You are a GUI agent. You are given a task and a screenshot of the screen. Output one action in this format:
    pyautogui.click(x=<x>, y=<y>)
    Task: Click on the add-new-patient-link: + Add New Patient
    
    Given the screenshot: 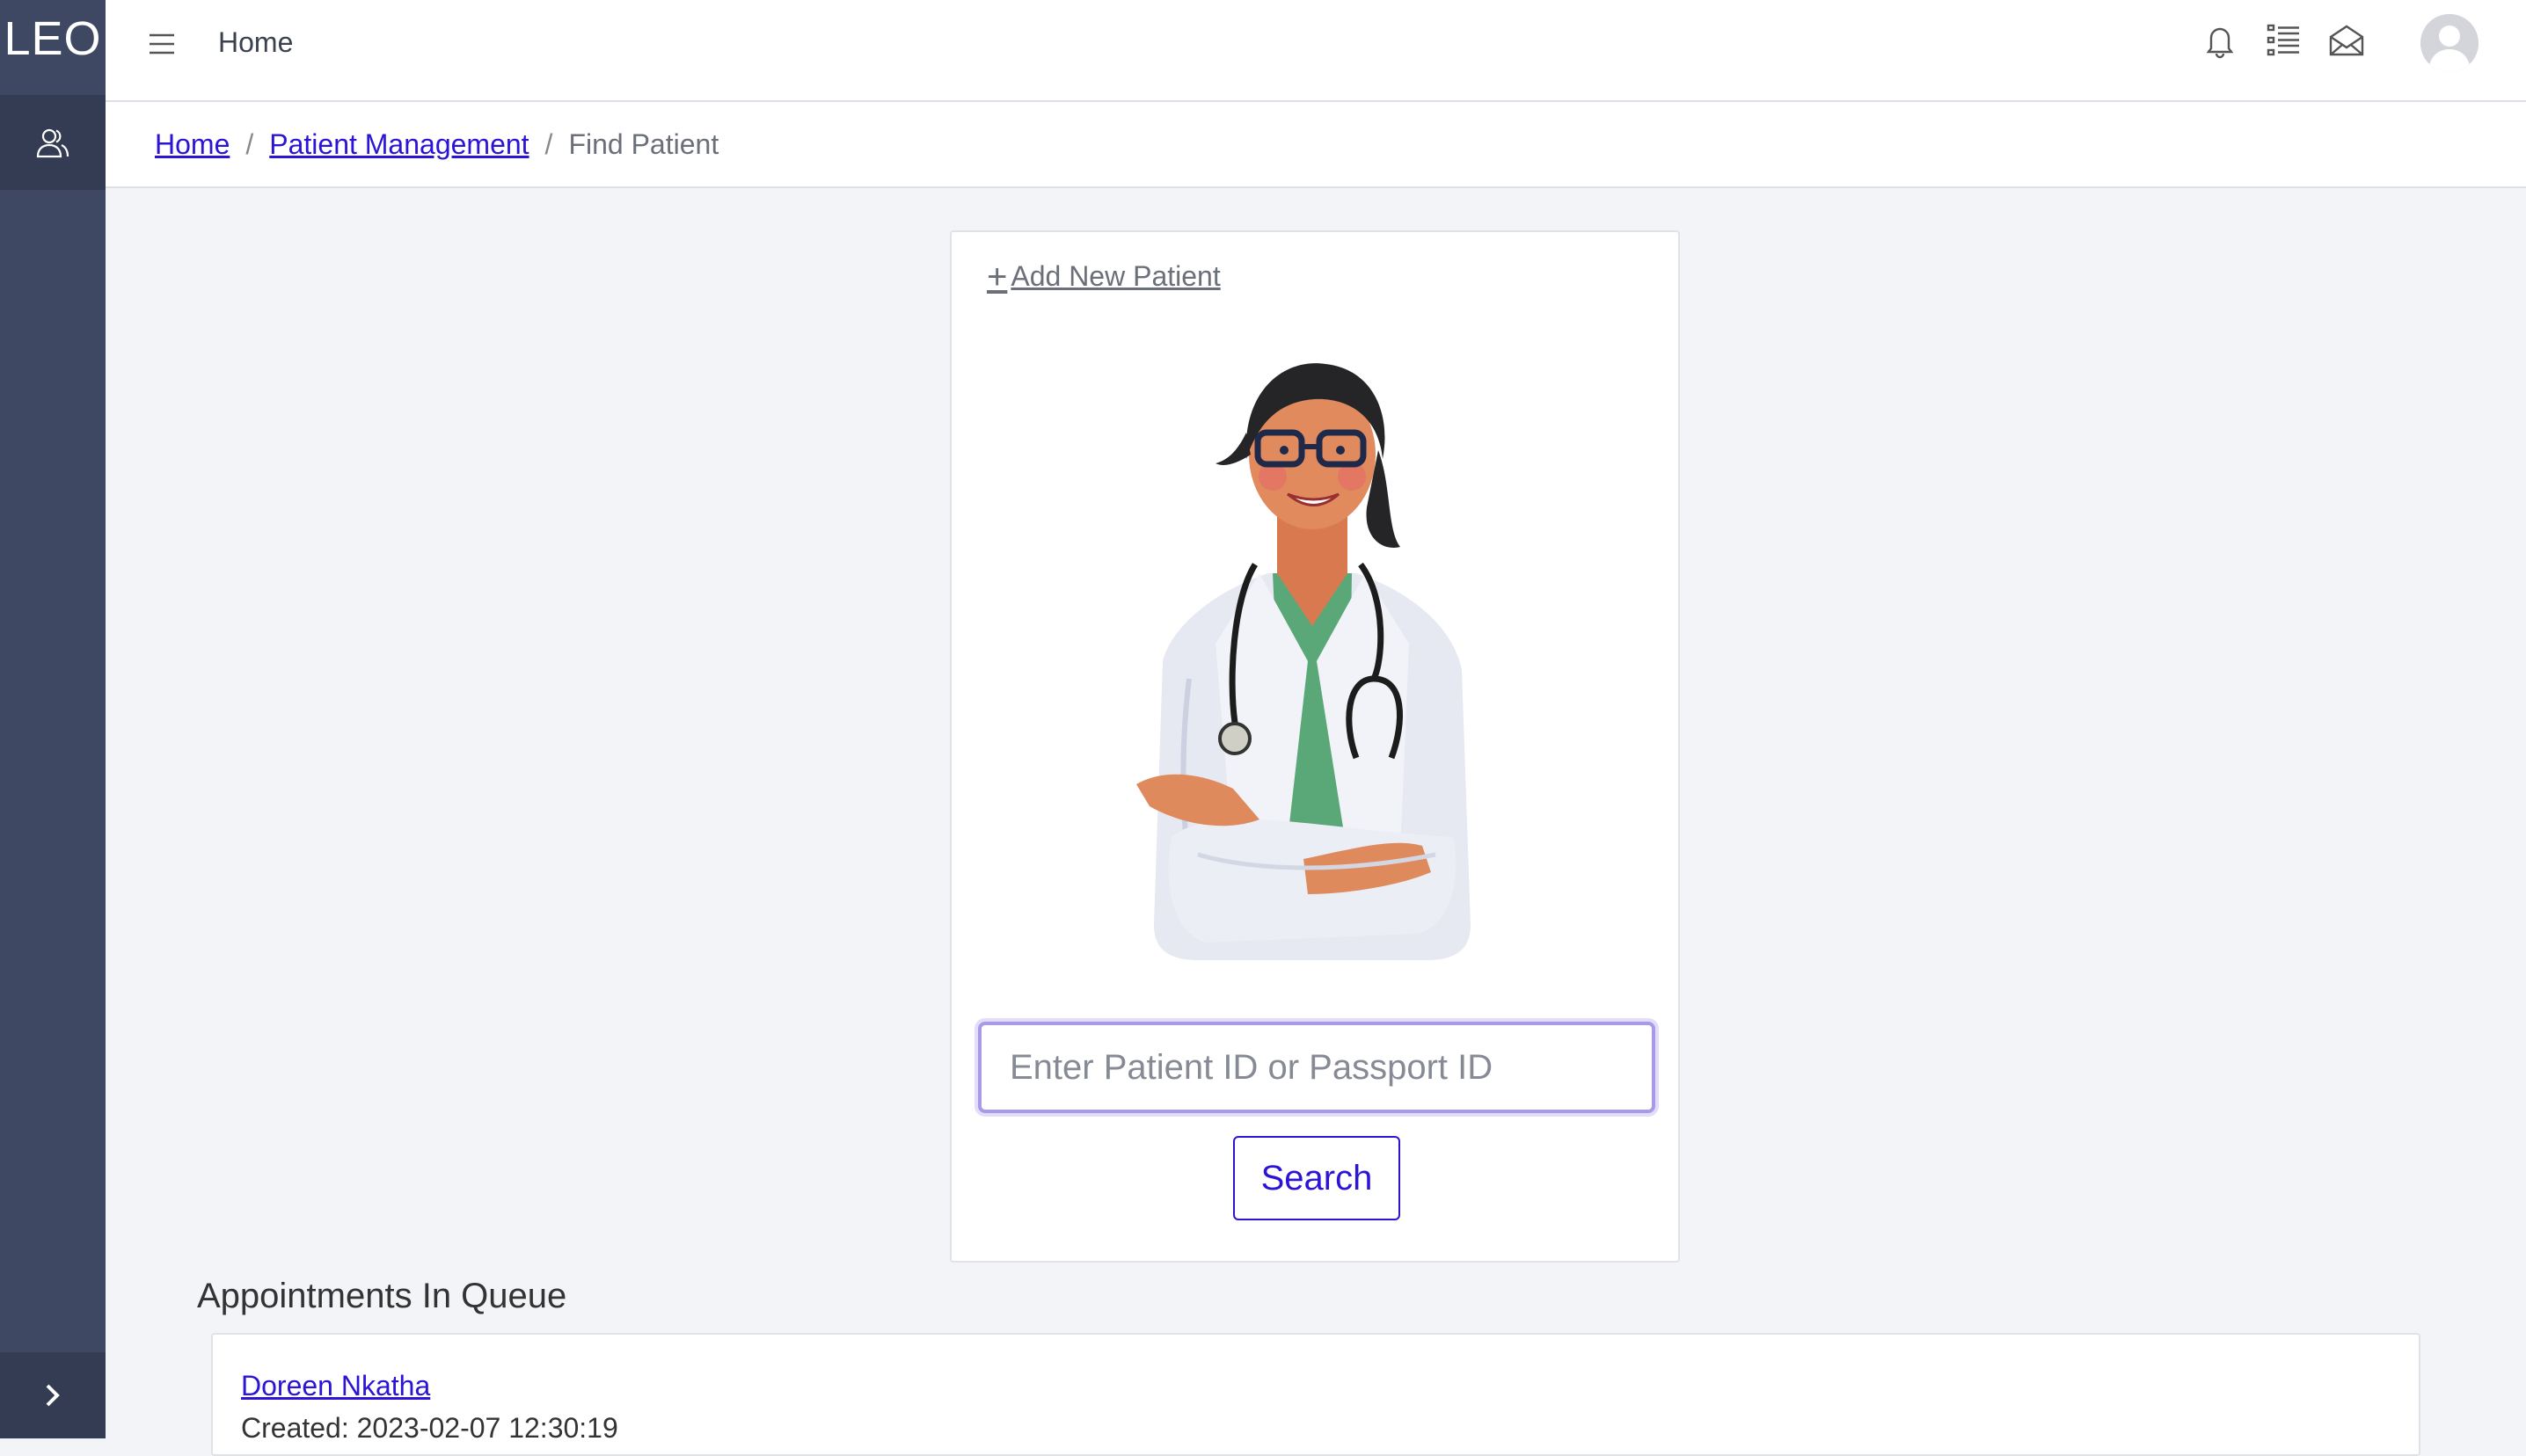 What is the action you would take?
    pyautogui.click(x=1104, y=276)
    